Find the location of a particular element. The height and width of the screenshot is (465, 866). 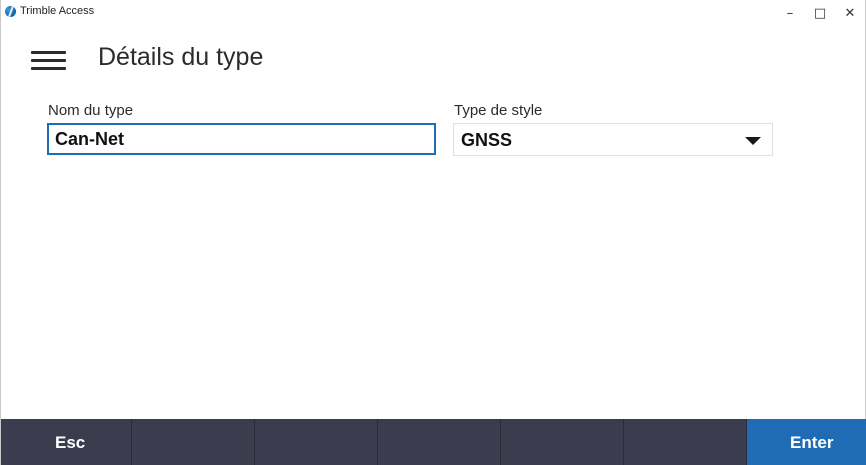

esc-button: Esc is located at coordinates (70, 442).